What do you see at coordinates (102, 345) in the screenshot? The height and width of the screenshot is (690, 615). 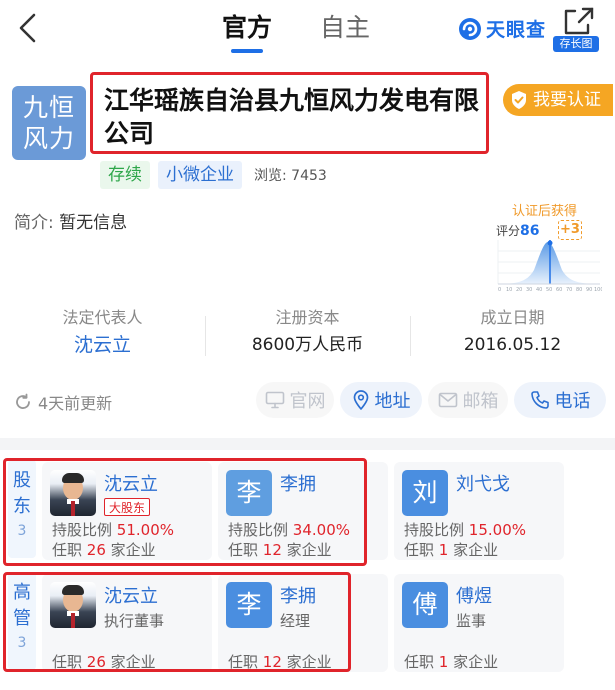 I see `legal-rep-link: 沈云立` at bounding box center [102, 345].